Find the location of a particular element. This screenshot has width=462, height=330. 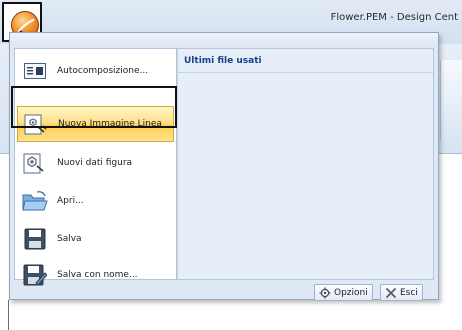

menu-item-label: Nuovi dati figura is located at coordinates (95, 163).